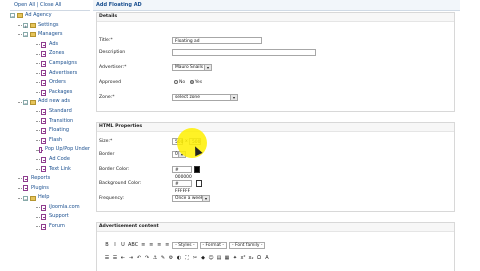 Image resolution: width=480 pixels, height=271 pixels. Describe the element at coordinates (50, 83) in the screenshot. I see `sidebar-item: Orders` at that location.